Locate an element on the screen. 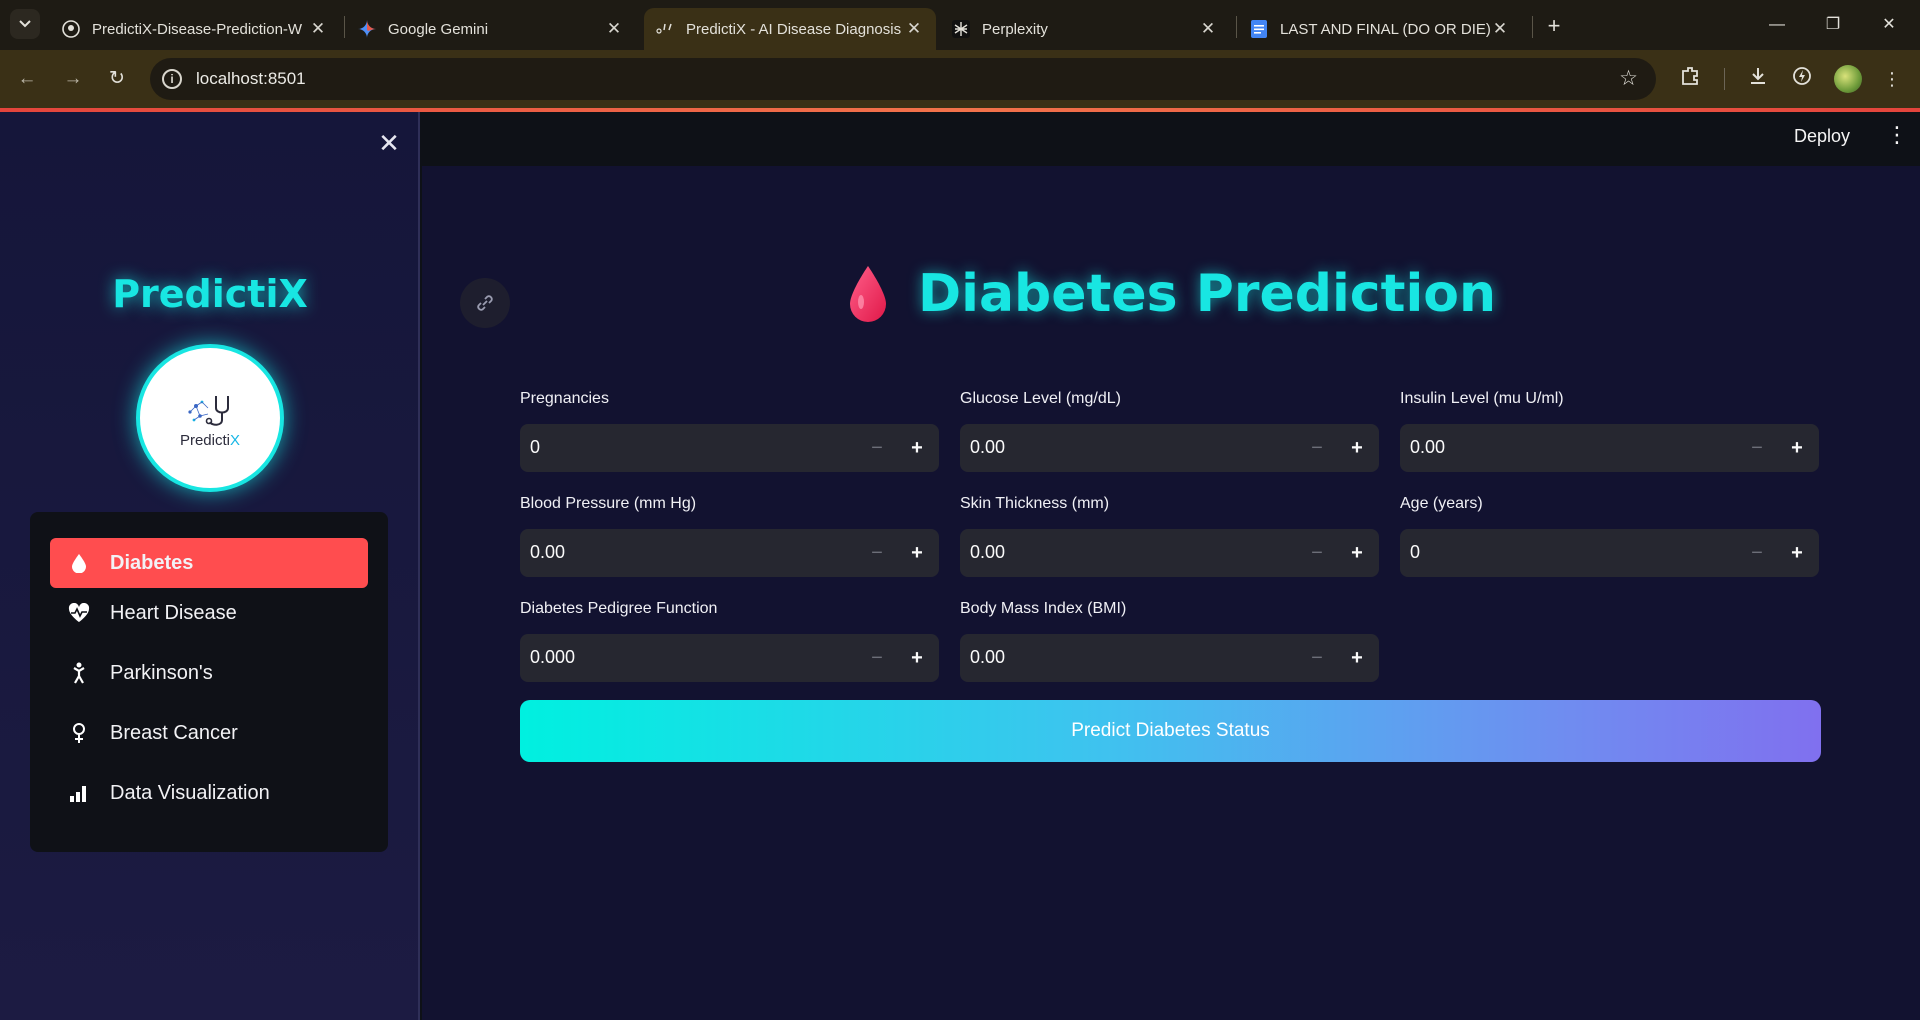 The width and height of the screenshot is (1920, 1020). glucose-field: Glucose Level (mg/dL) 0.00 − + is located at coordinates (1169, 431).